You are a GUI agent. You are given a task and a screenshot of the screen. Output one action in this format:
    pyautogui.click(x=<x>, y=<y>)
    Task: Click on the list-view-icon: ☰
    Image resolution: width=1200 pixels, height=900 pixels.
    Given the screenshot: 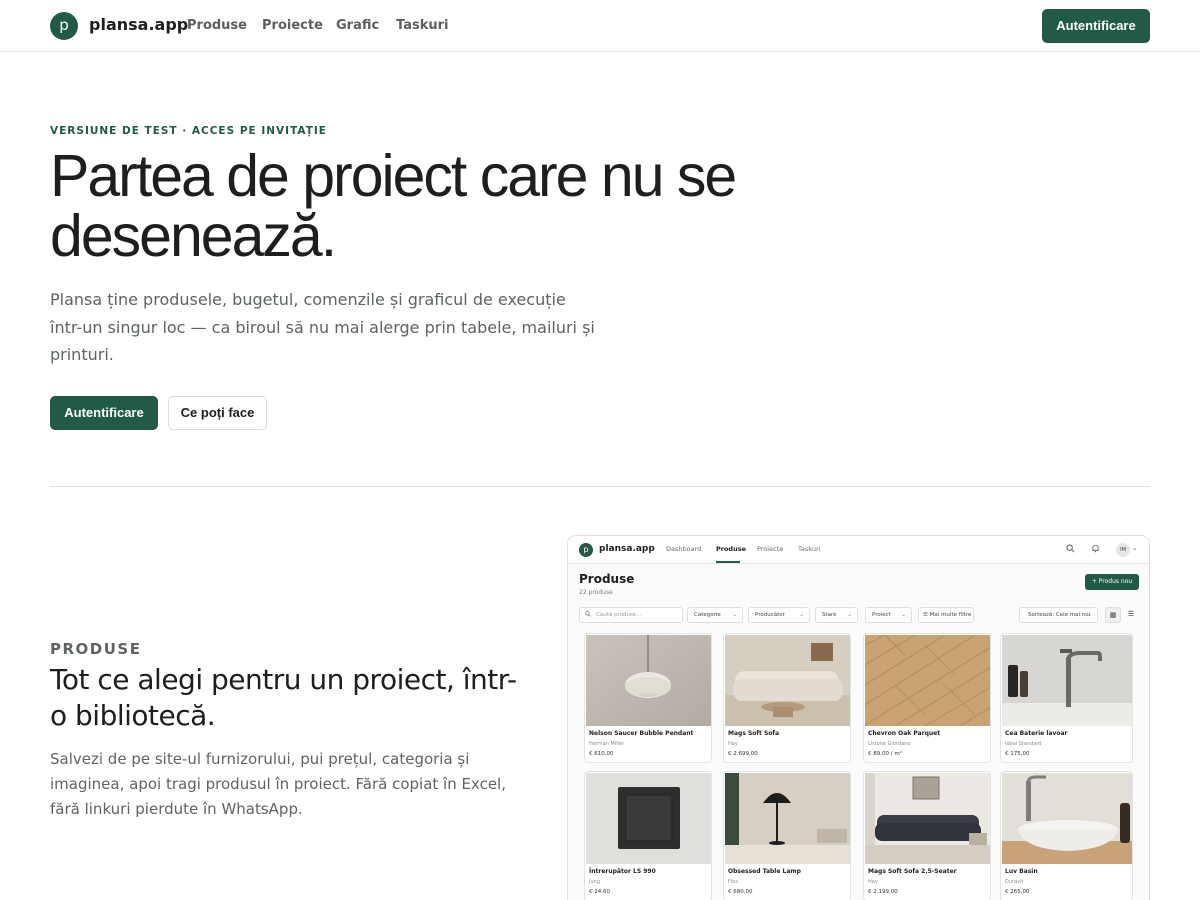 What is the action you would take?
    pyautogui.click(x=1131, y=614)
    